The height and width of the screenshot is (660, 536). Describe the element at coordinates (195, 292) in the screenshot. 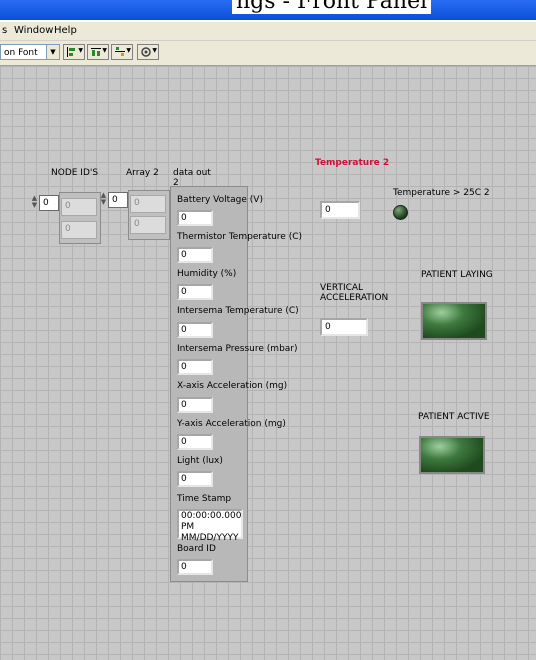

I see `humidity-value: 0` at that location.